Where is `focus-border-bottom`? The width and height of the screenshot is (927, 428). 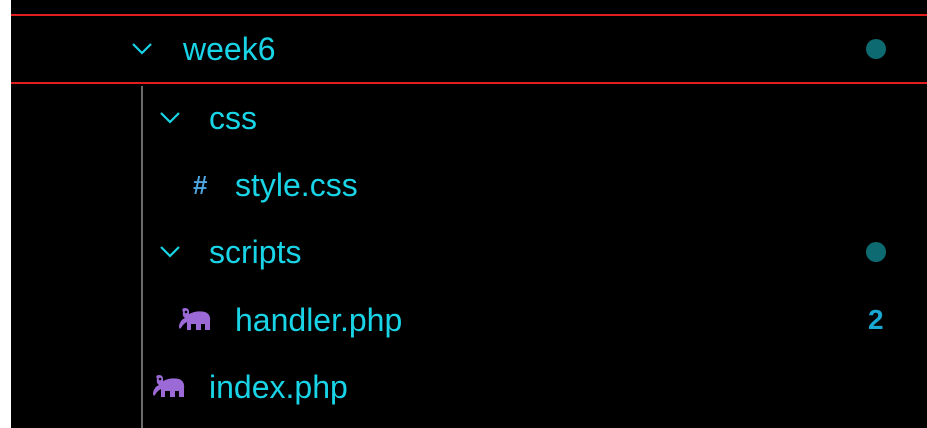 focus-border-bottom is located at coordinates (469, 83).